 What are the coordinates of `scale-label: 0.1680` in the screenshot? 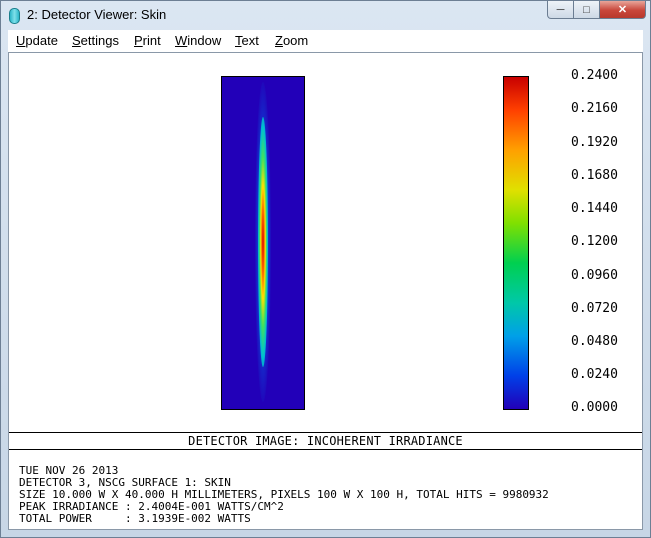 It's located at (594, 175).